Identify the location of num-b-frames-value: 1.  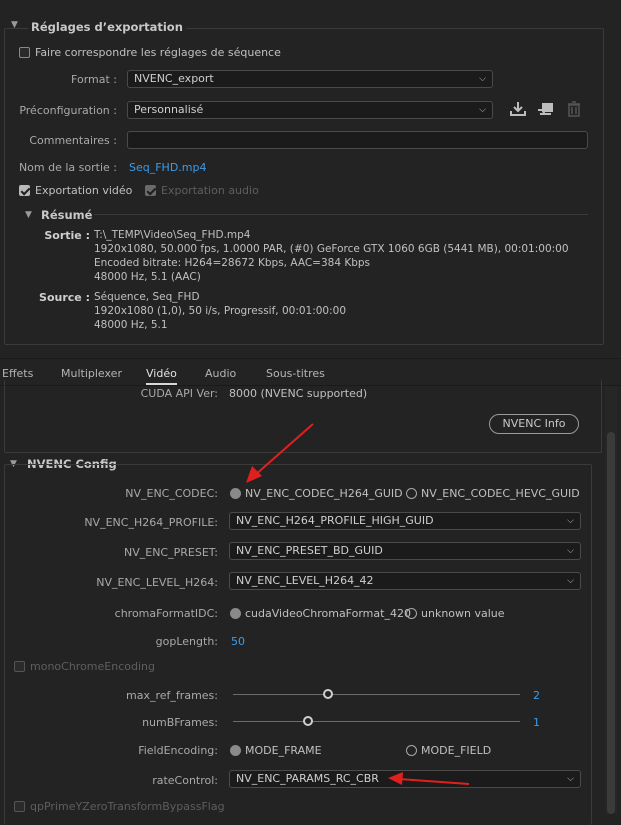
(536, 722).